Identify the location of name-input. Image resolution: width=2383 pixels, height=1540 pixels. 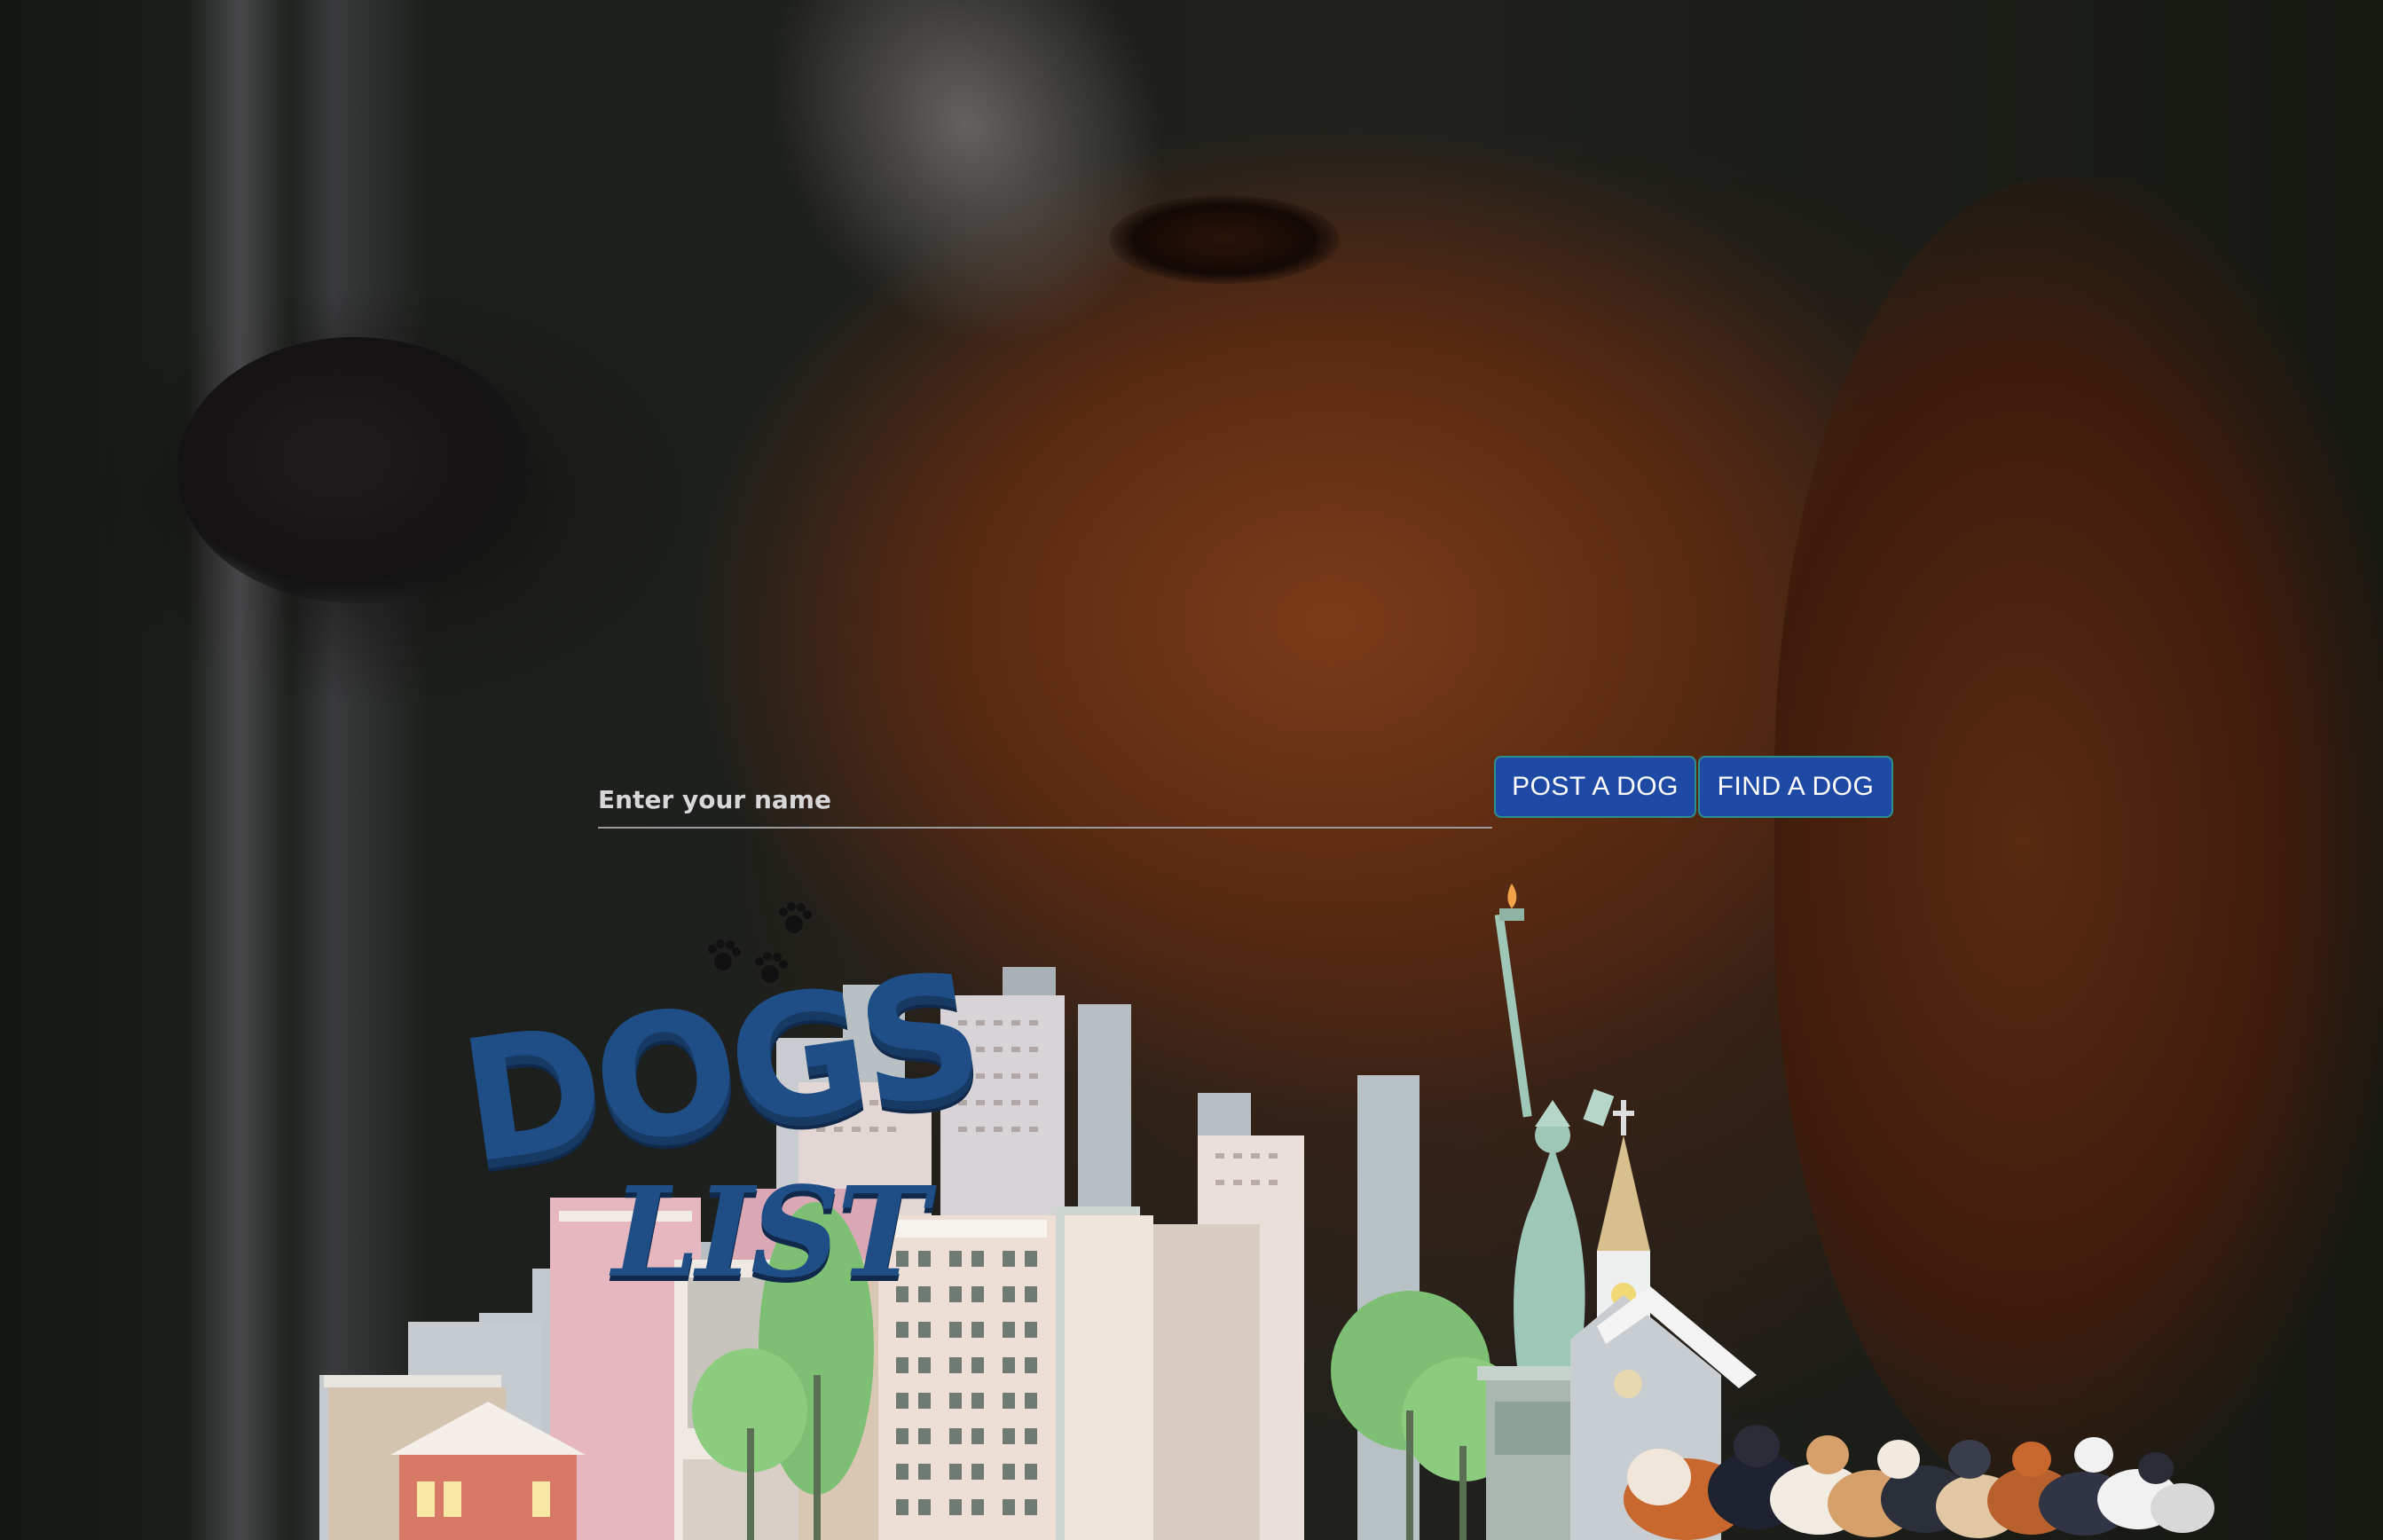
(1045, 800).